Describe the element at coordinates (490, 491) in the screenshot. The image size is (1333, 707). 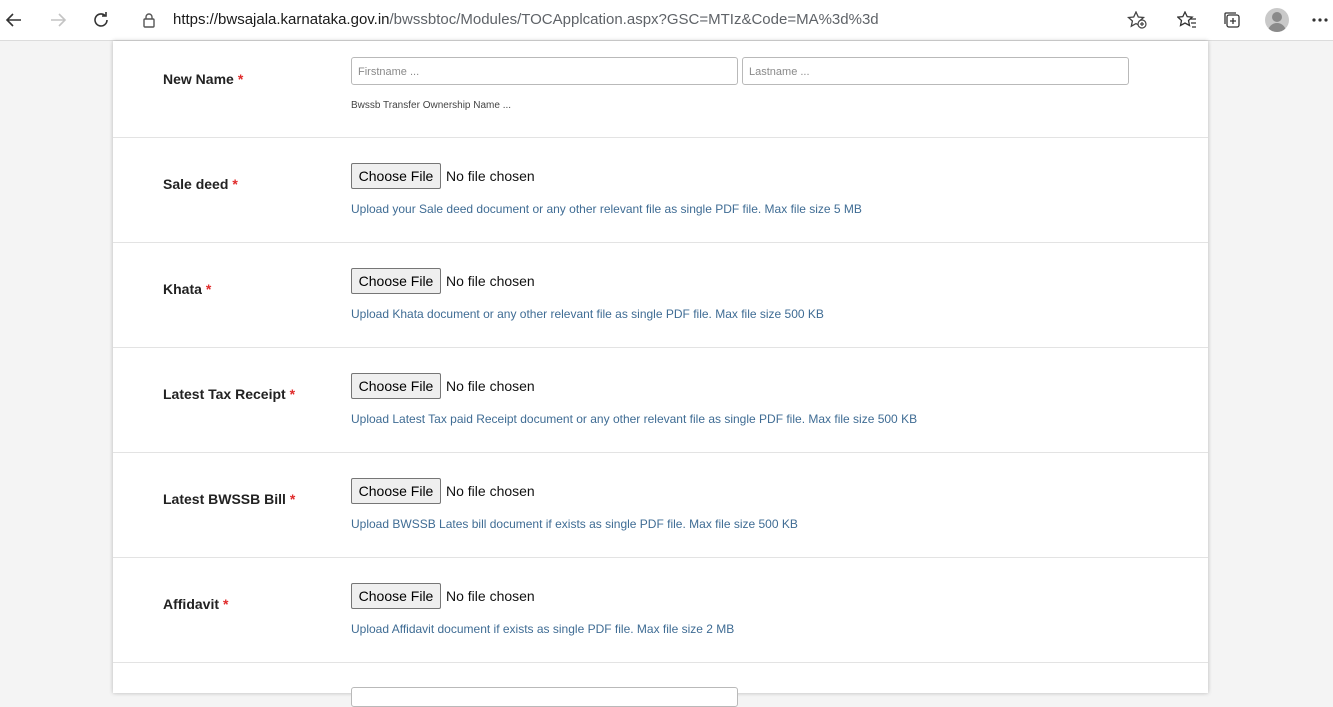
I see `bwssb-bill-file-status: No file chosen` at that location.